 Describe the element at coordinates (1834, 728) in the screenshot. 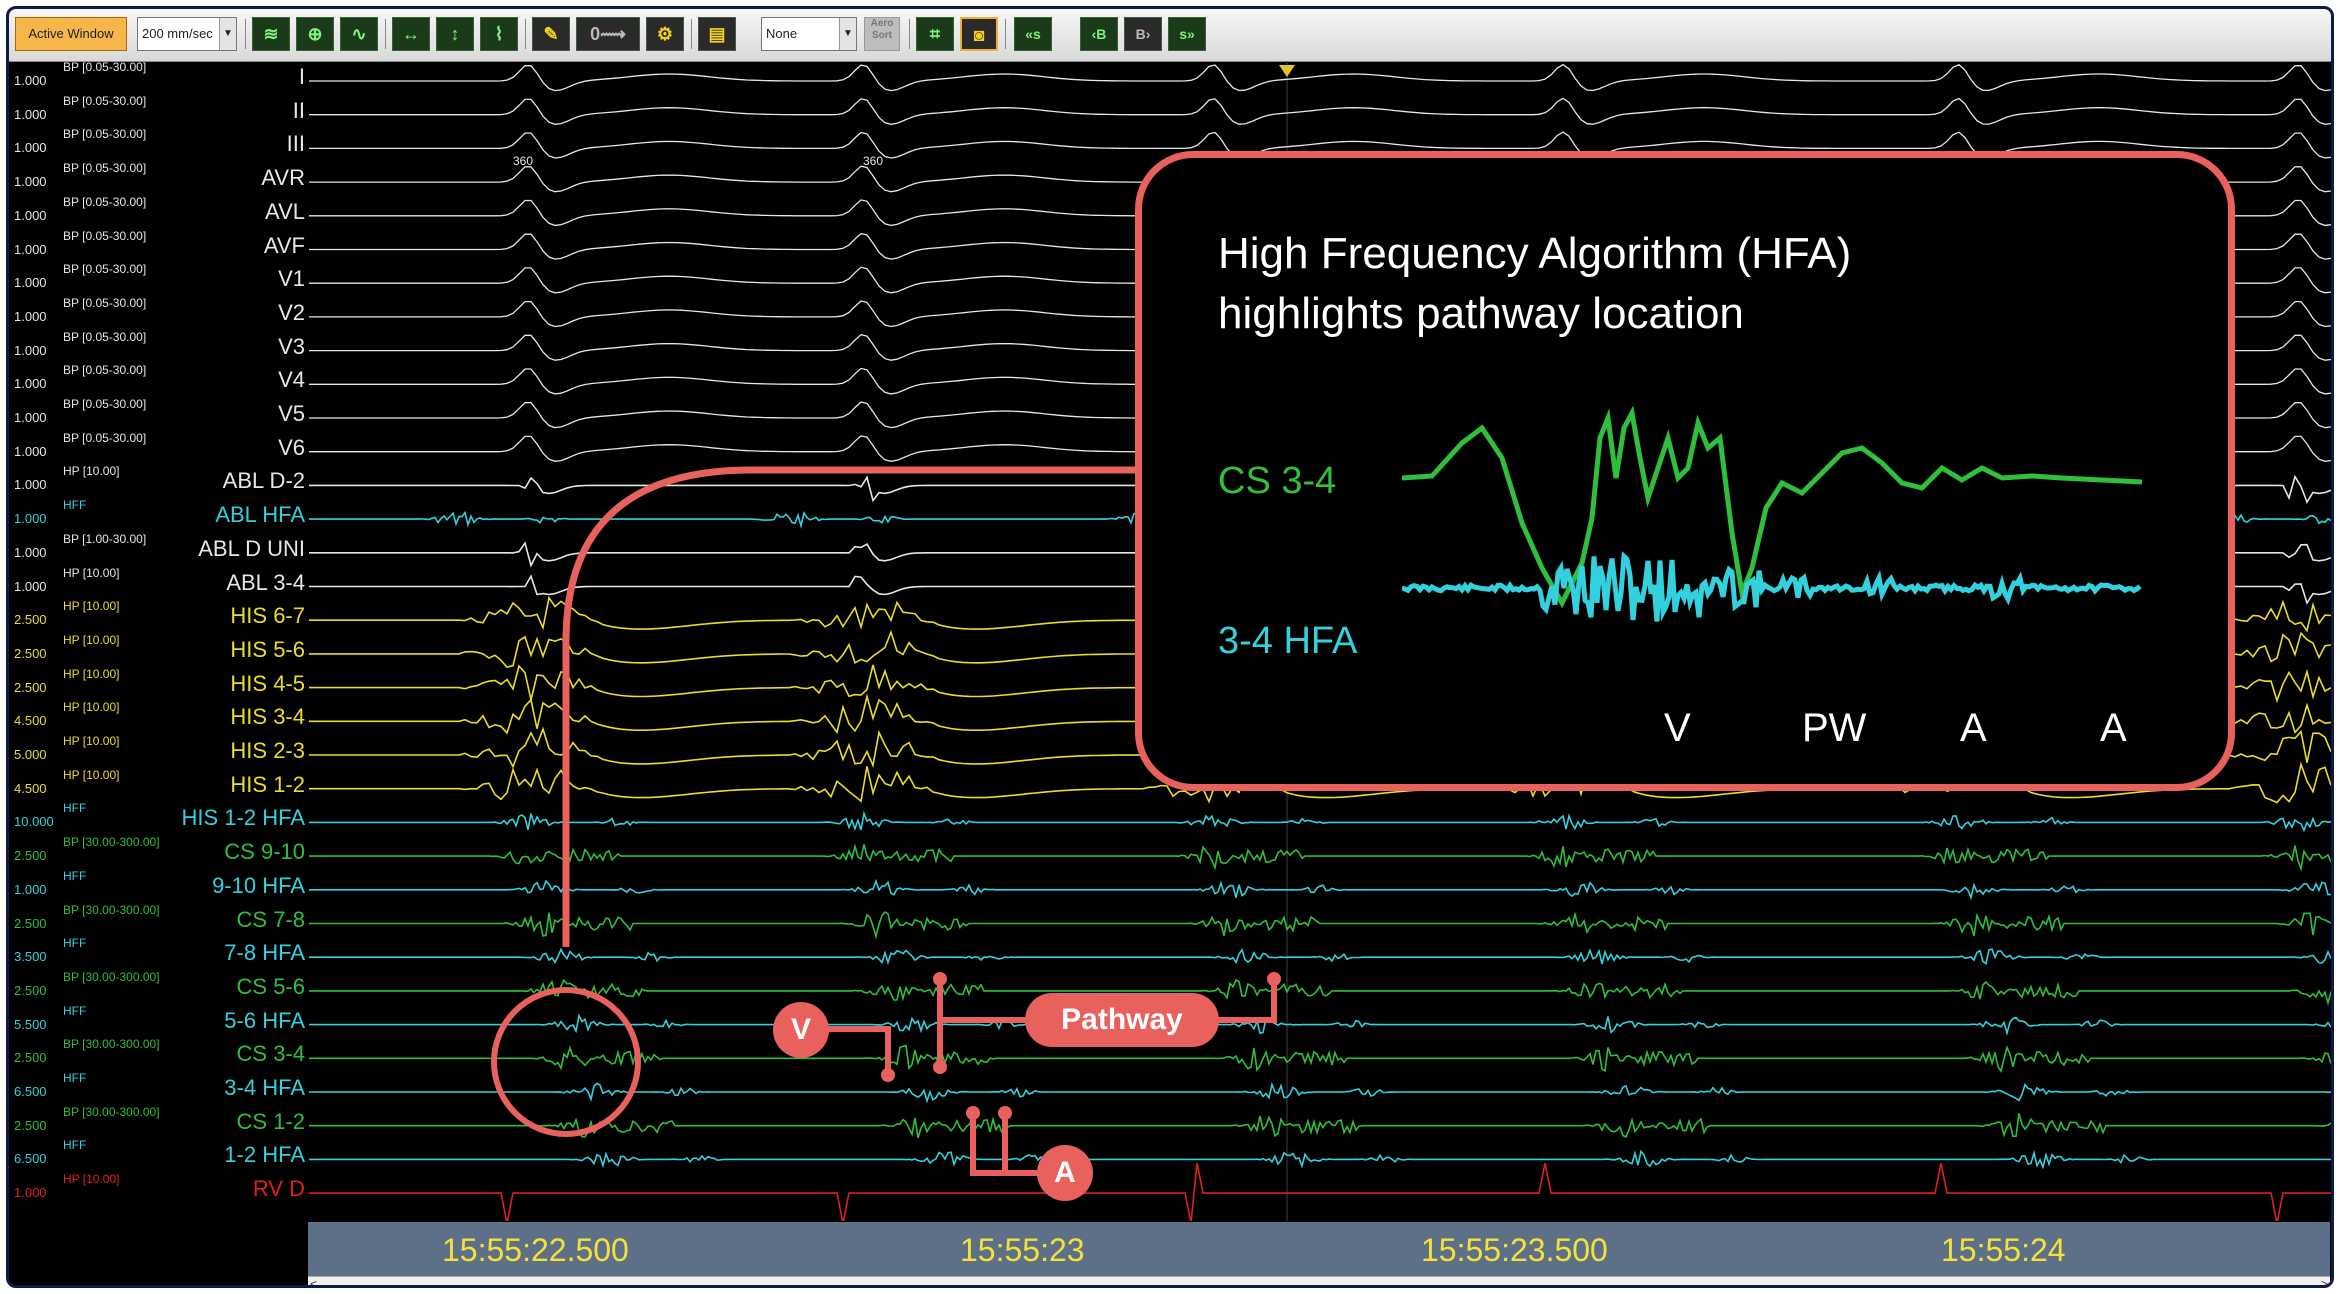

I see `callout-marker-label: PW` at that location.